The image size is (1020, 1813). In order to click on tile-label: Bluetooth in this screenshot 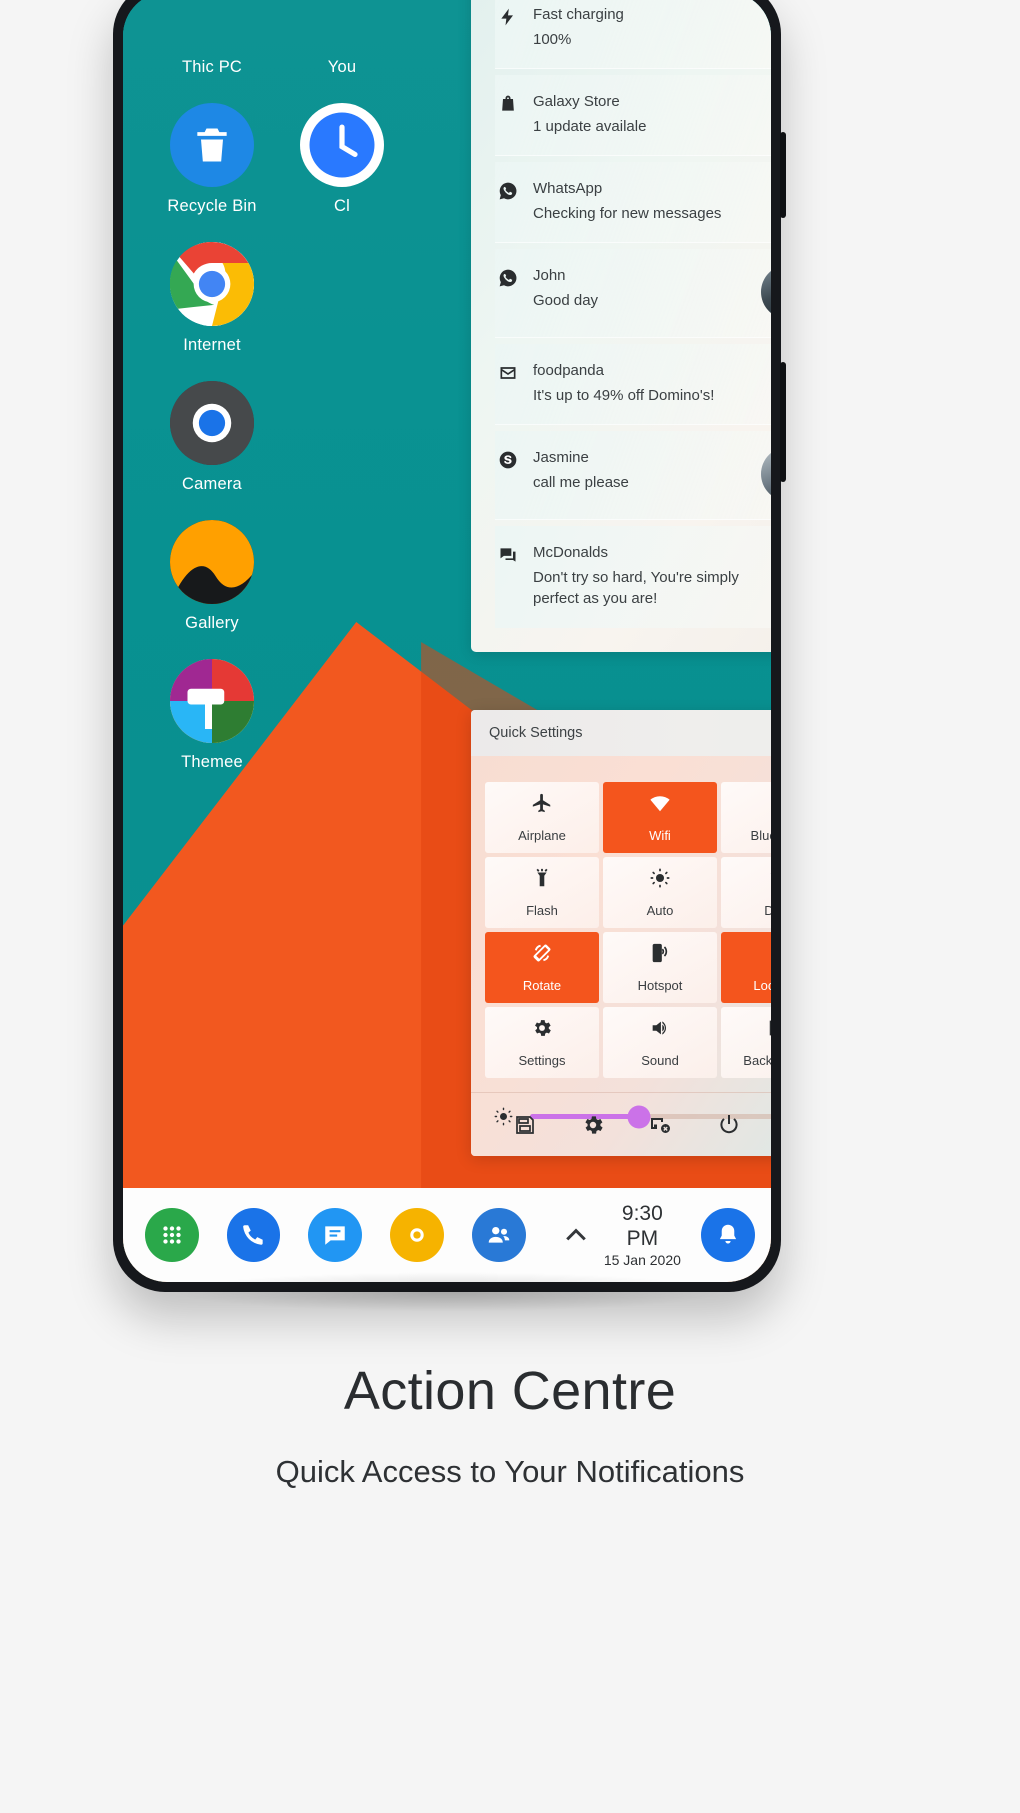, I will do `click(760, 835)`.